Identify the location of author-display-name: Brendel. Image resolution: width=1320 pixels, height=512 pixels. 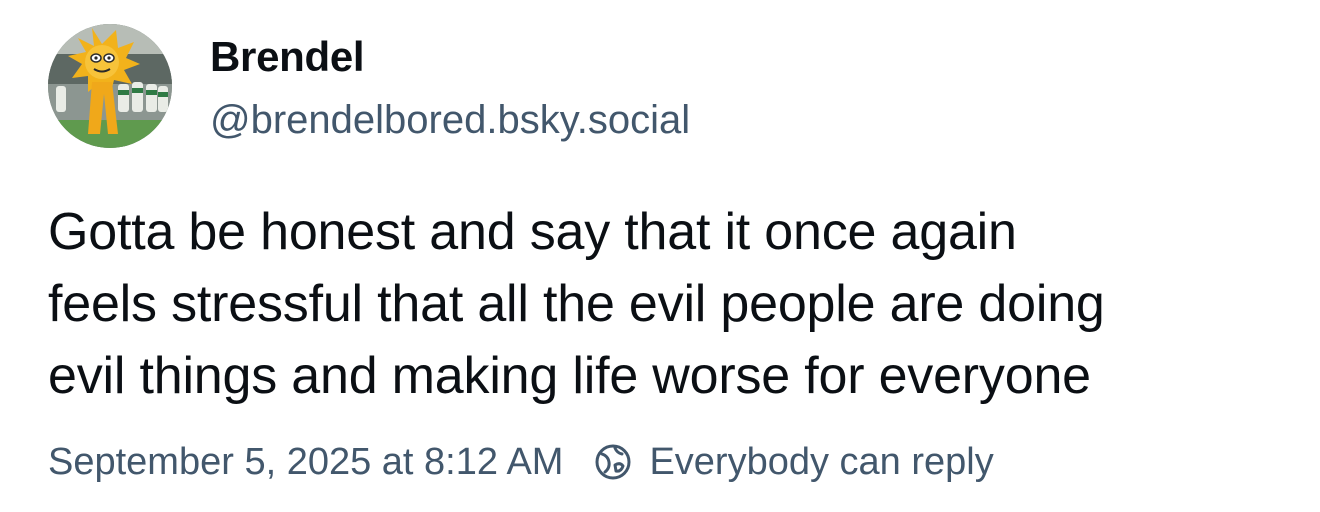
(287, 57).